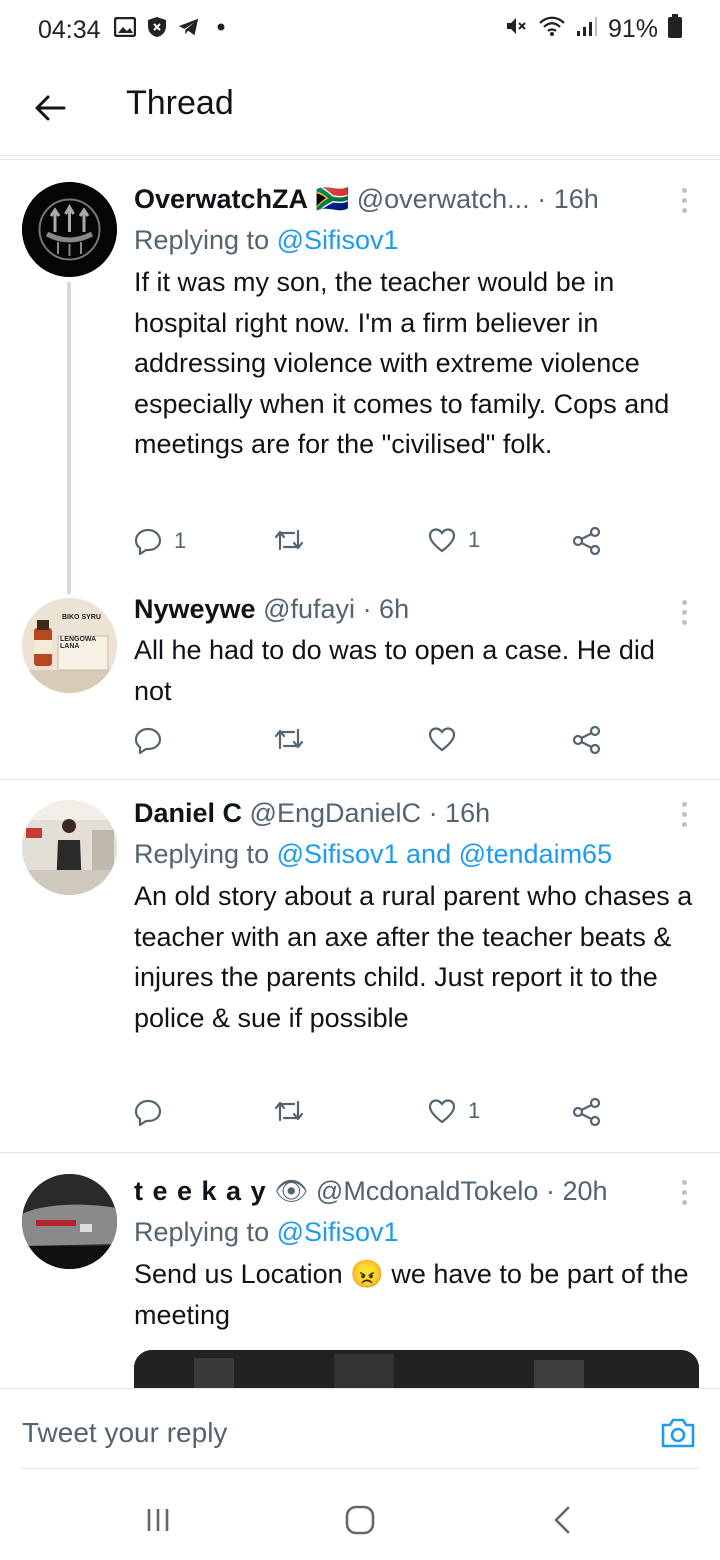  What do you see at coordinates (180, 540) in the screenshot?
I see `reply-count: 1` at bounding box center [180, 540].